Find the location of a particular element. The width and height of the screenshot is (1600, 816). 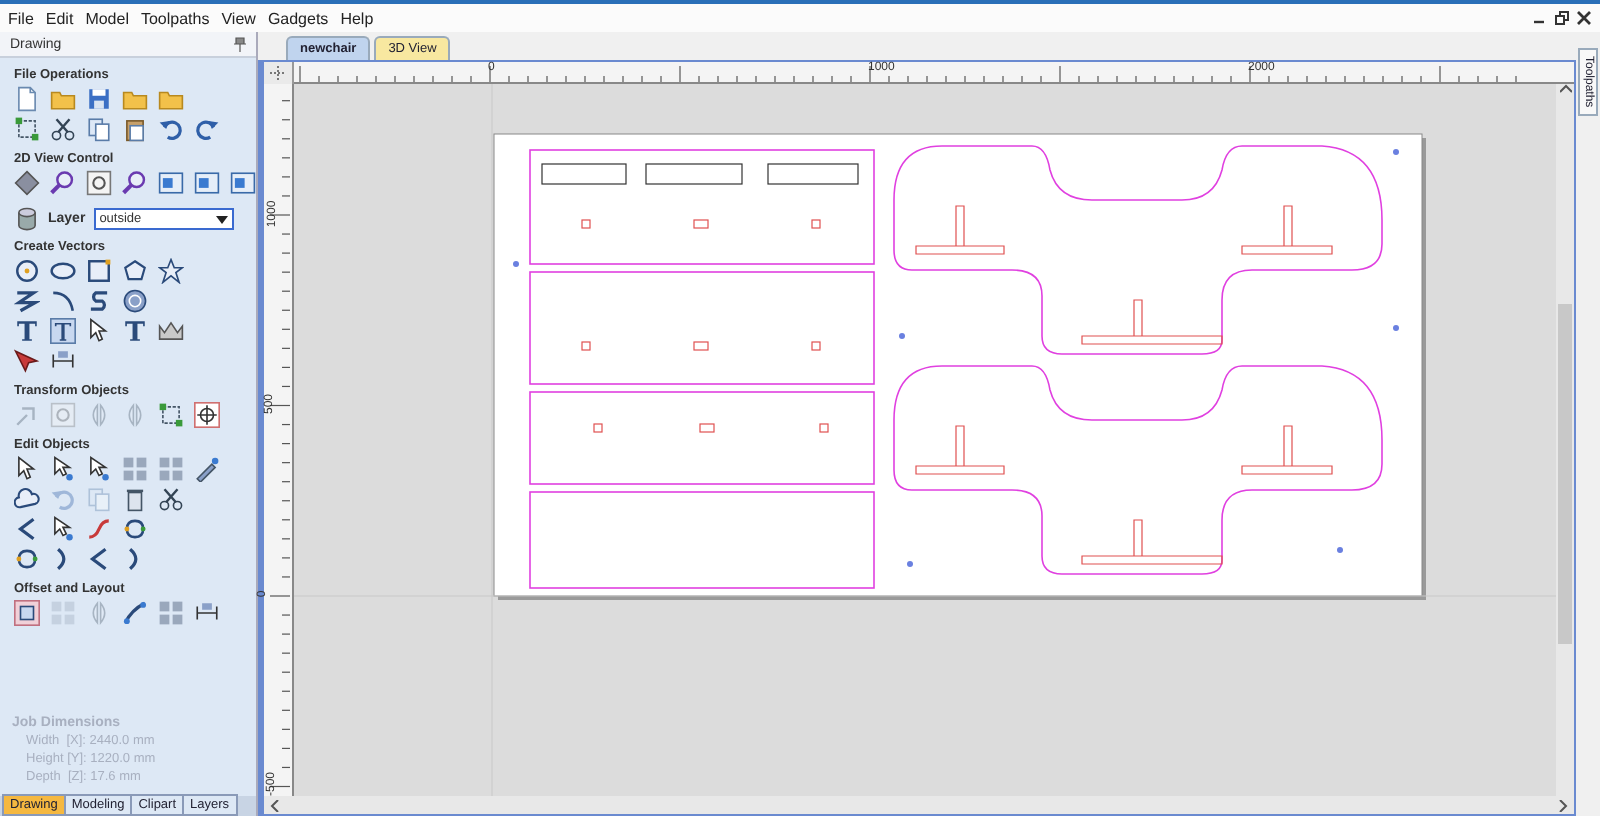

arrow-icon is located at coordinates (27, 361).